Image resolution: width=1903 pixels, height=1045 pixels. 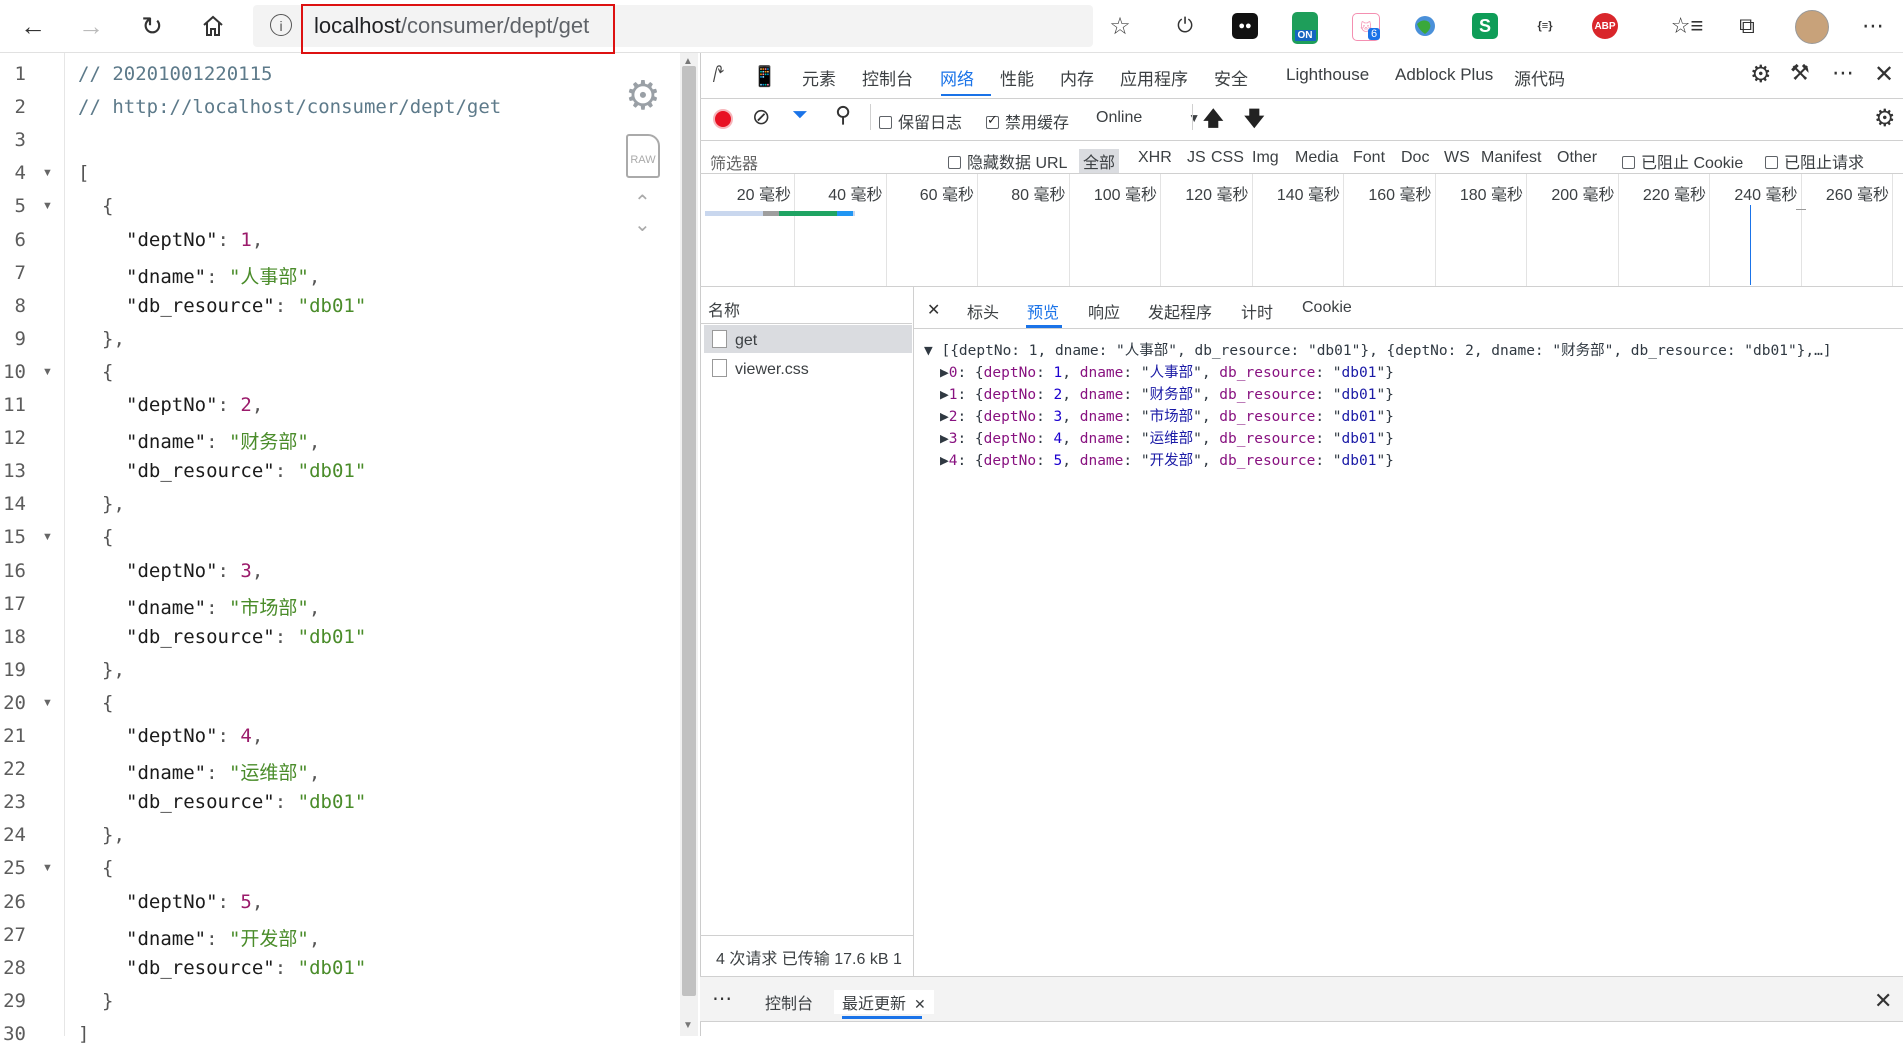 What do you see at coordinates (1369, 158) in the screenshot?
I see `type-filter-button: Font` at bounding box center [1369, 158].